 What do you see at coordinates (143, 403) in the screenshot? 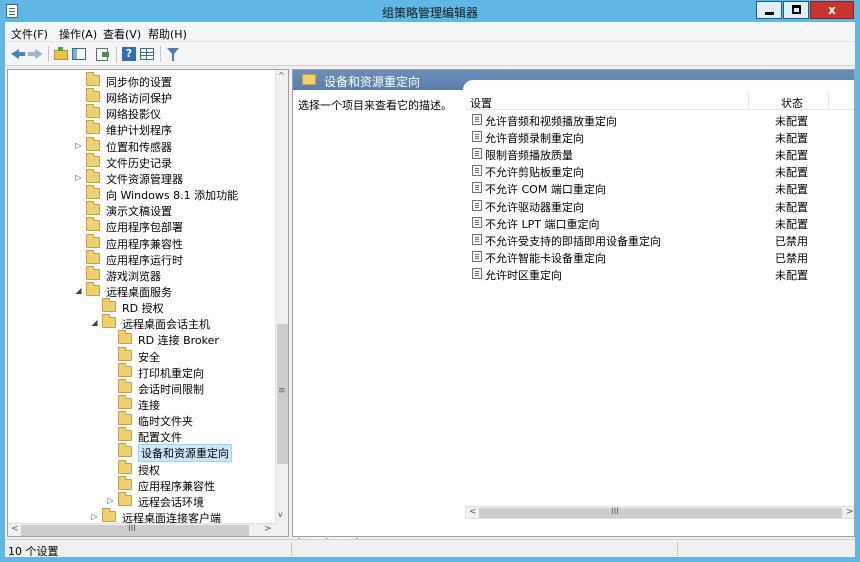
I see `tree-item: 连接` at bounding box center [143, 403].